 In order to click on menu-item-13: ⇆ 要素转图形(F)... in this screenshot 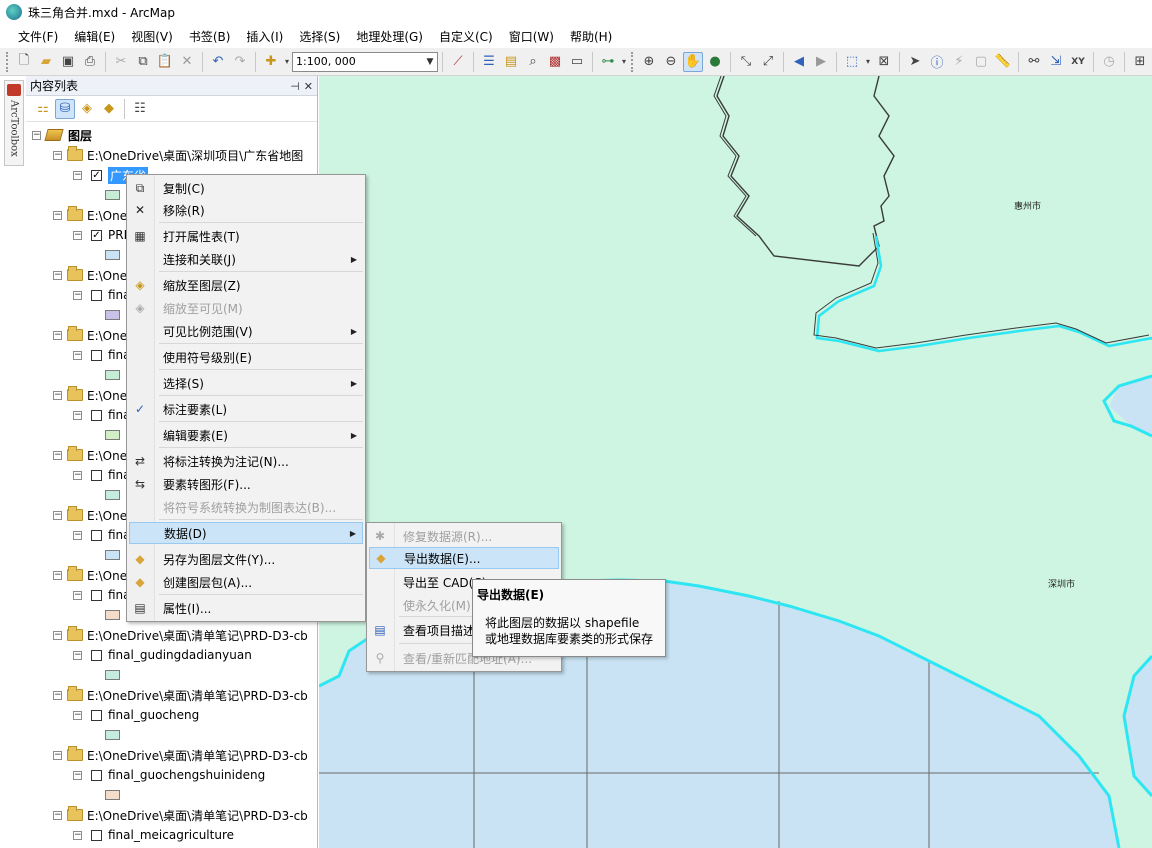, I will do `click(246, 484)`.